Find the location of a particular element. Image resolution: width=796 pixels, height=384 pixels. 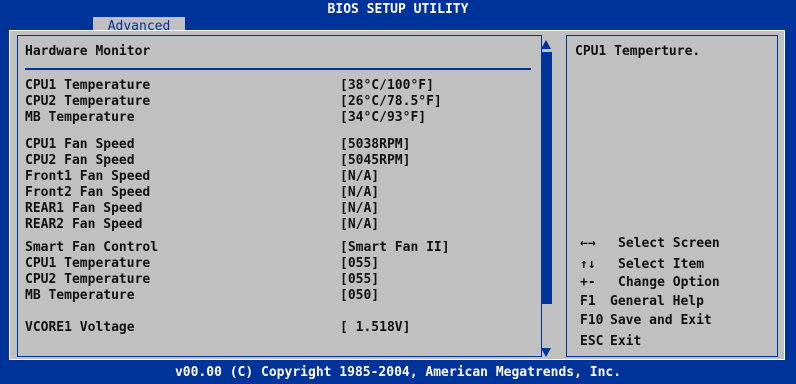

row-cpu1-fan-label: CPU1 Fan Speed is located at coordinates (80, 145).